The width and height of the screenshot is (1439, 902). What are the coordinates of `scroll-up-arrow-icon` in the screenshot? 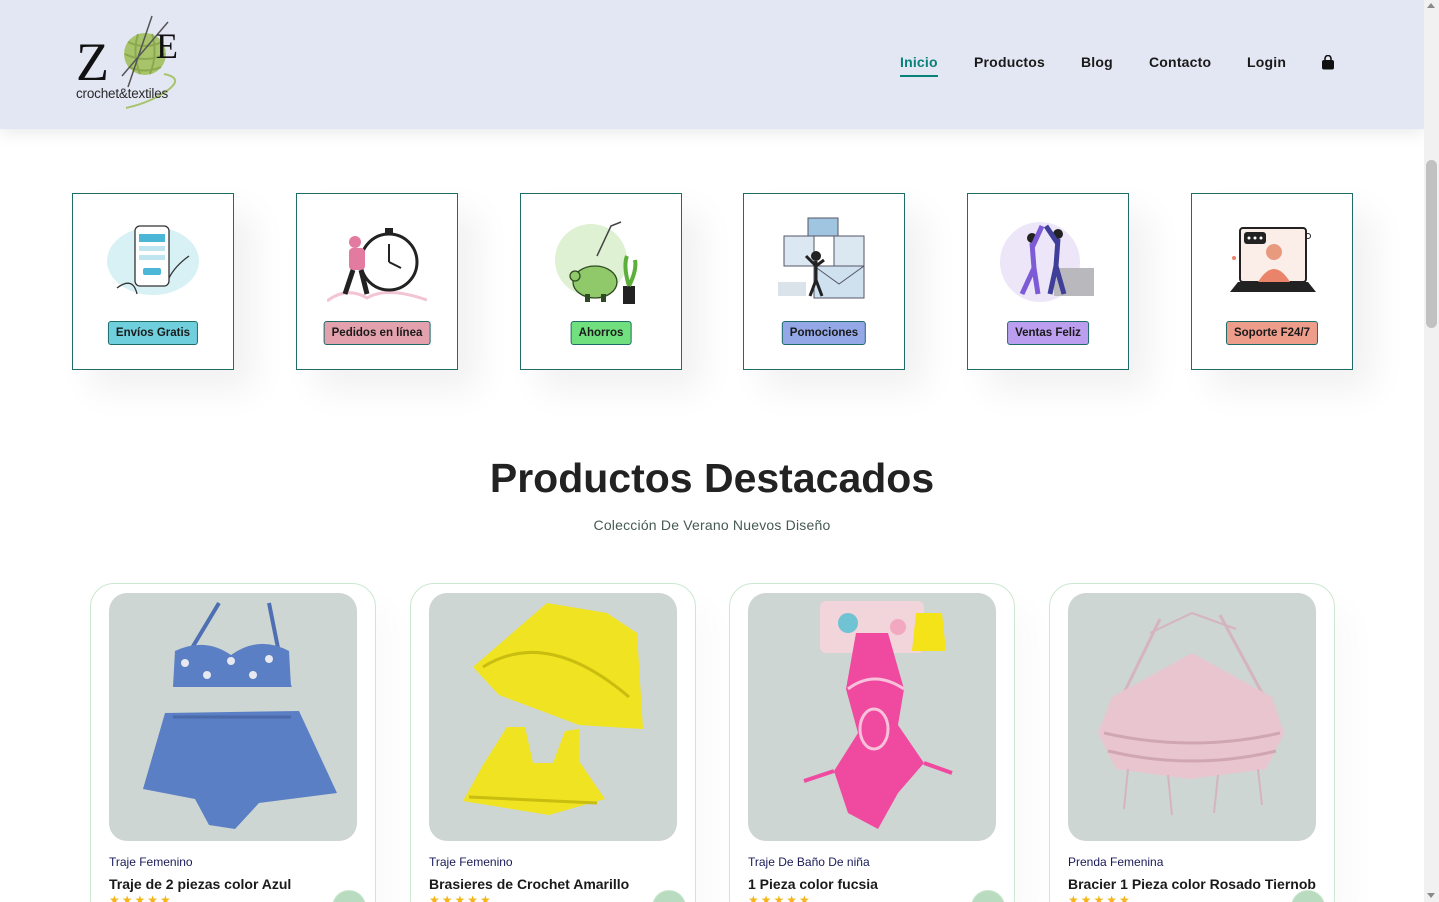 It's located at (1431, 5).